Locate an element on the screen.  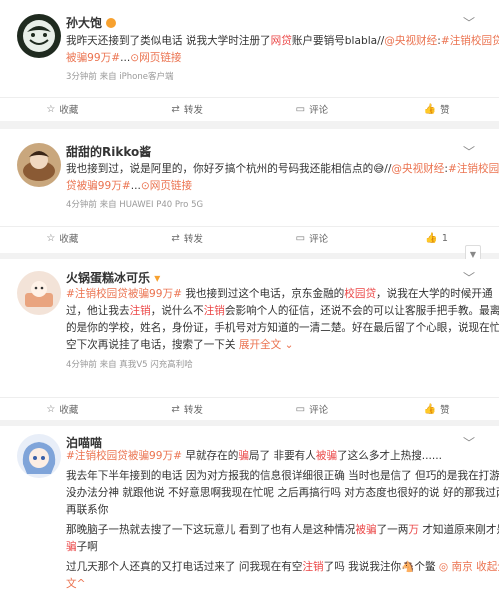
username: 火锅蛋糕冰可乐 ▾ is located at coordinates (113, 277).